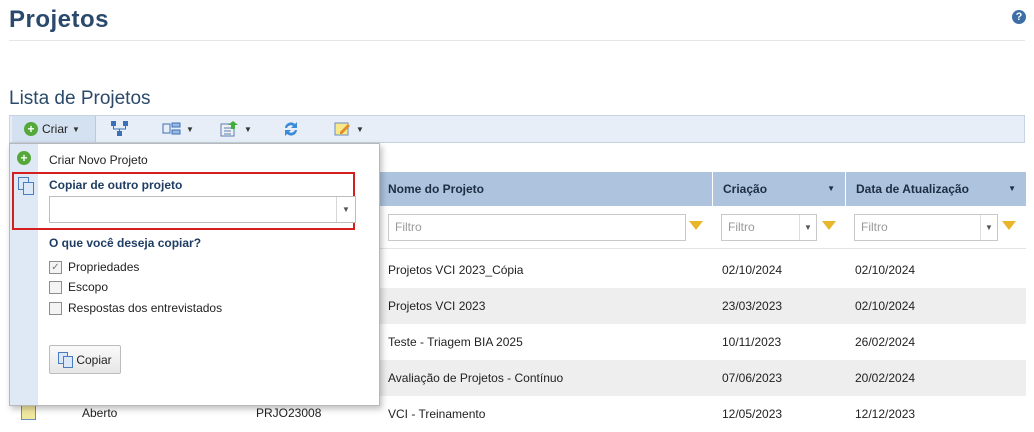  I want to click on cell-name: Projetos VCI 2023, so click(436, 306).